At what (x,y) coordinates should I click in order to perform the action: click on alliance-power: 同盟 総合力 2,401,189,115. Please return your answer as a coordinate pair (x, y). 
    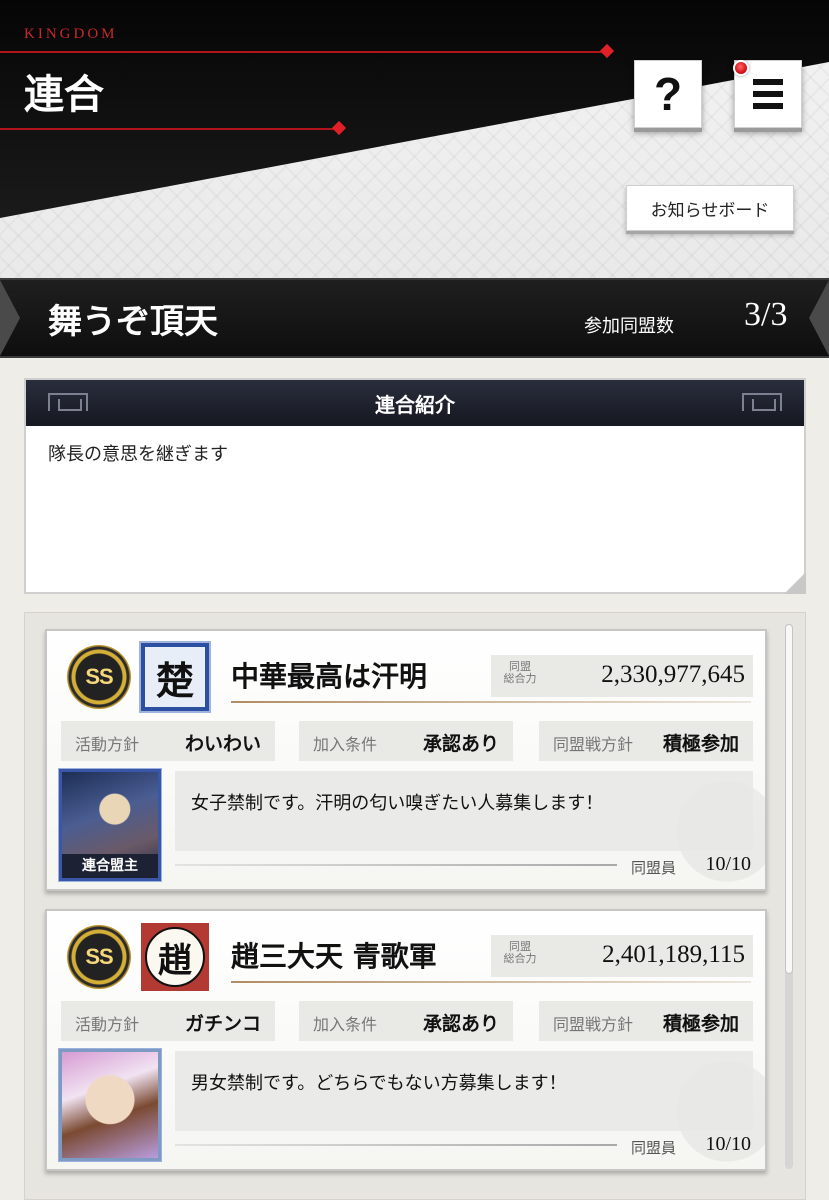
    Looking at the image, I should click on (622, 956).